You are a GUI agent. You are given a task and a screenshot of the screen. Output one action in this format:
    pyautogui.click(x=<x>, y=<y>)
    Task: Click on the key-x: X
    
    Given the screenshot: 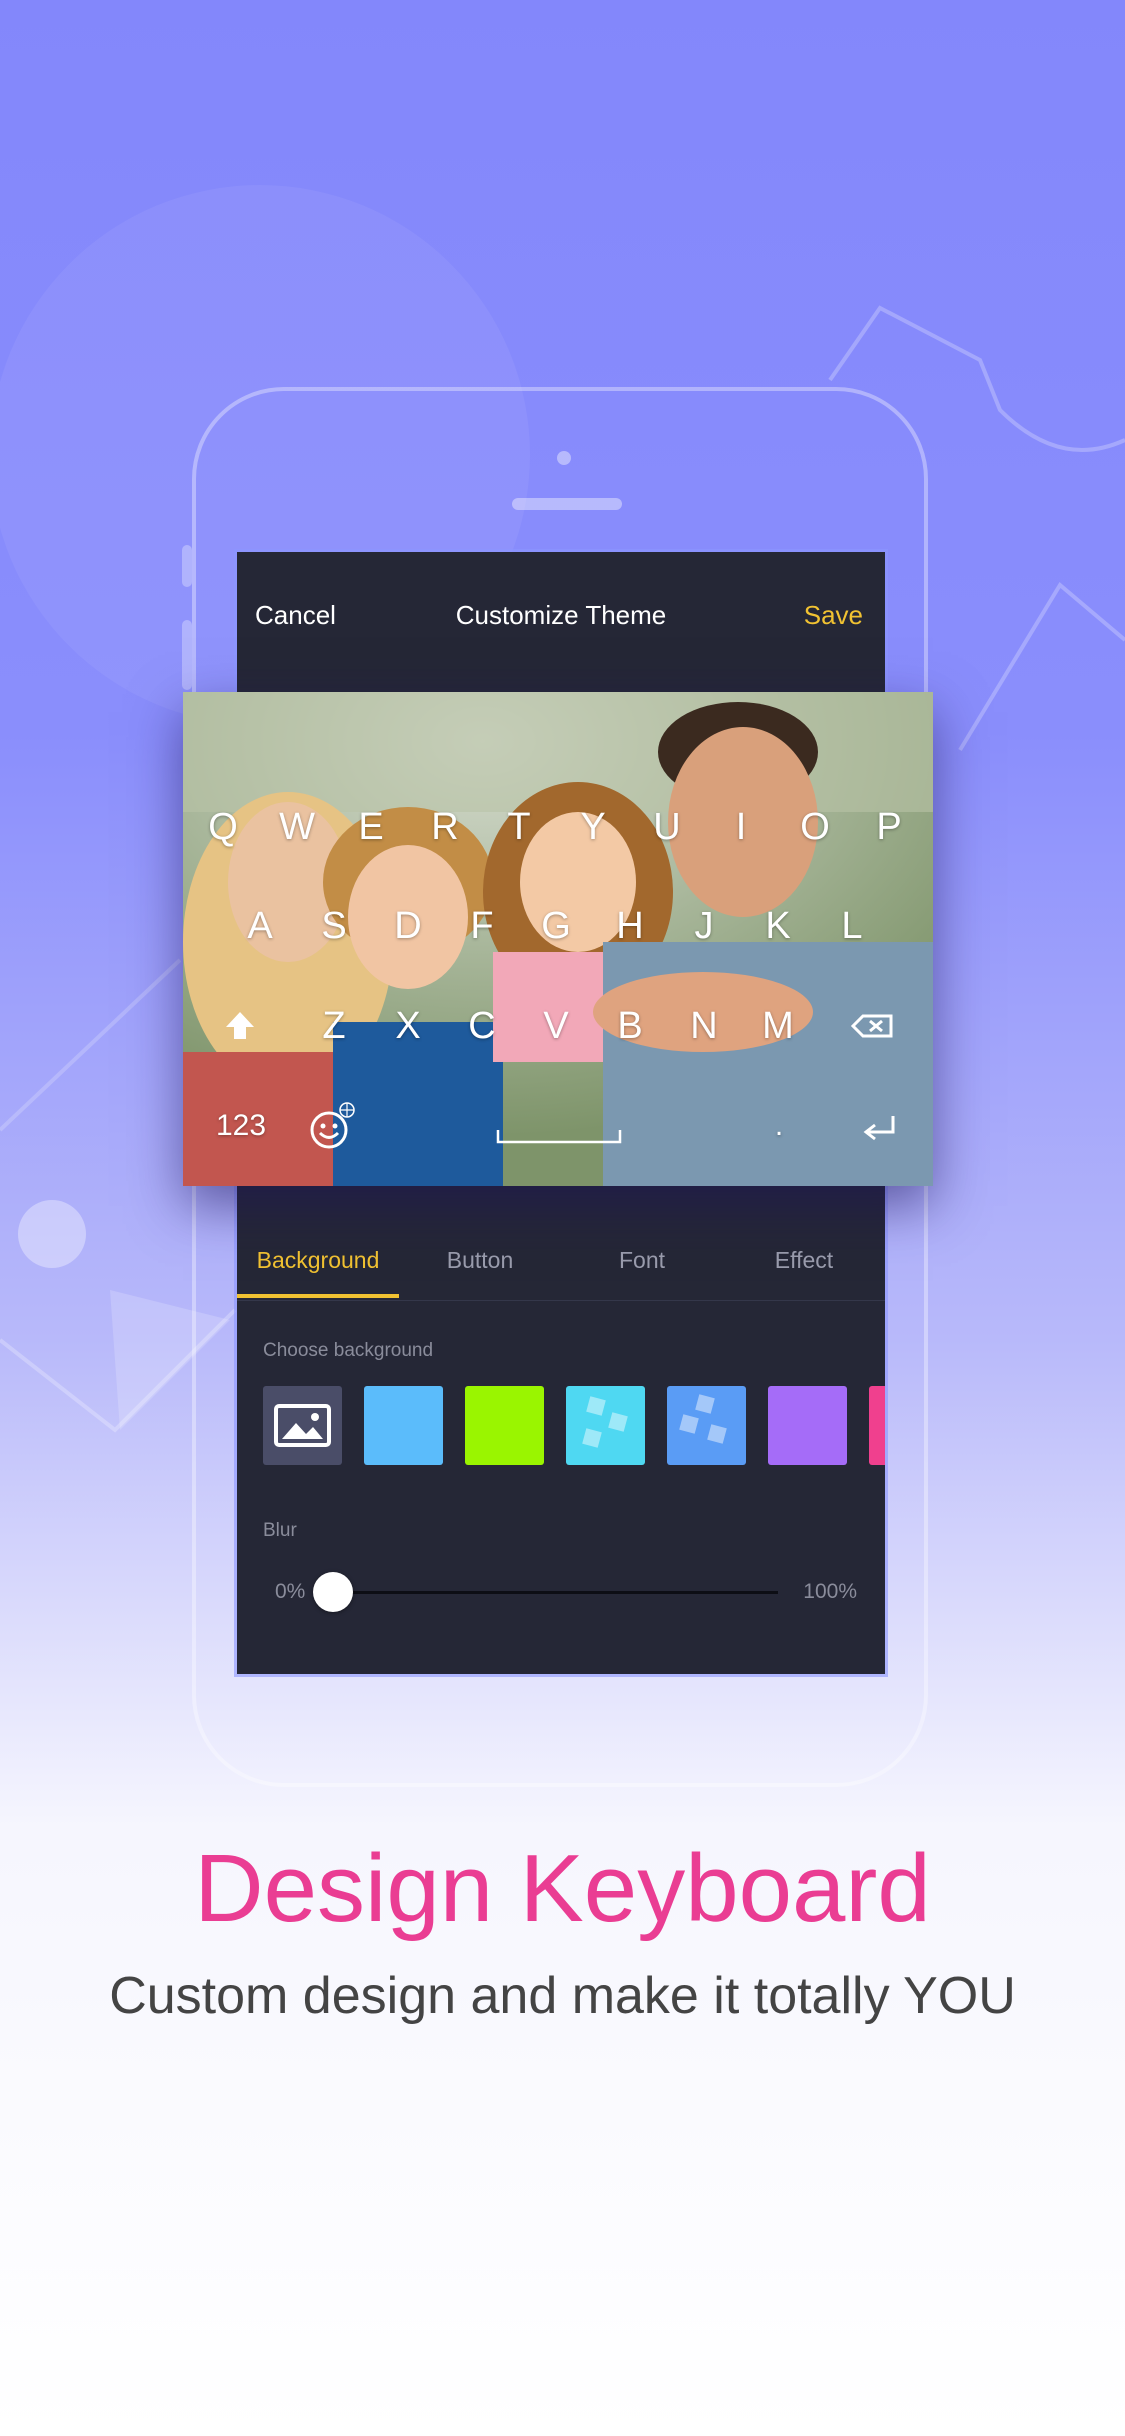 What is the action you would take?
    pyautogui.click(x=408, y=1026)
    